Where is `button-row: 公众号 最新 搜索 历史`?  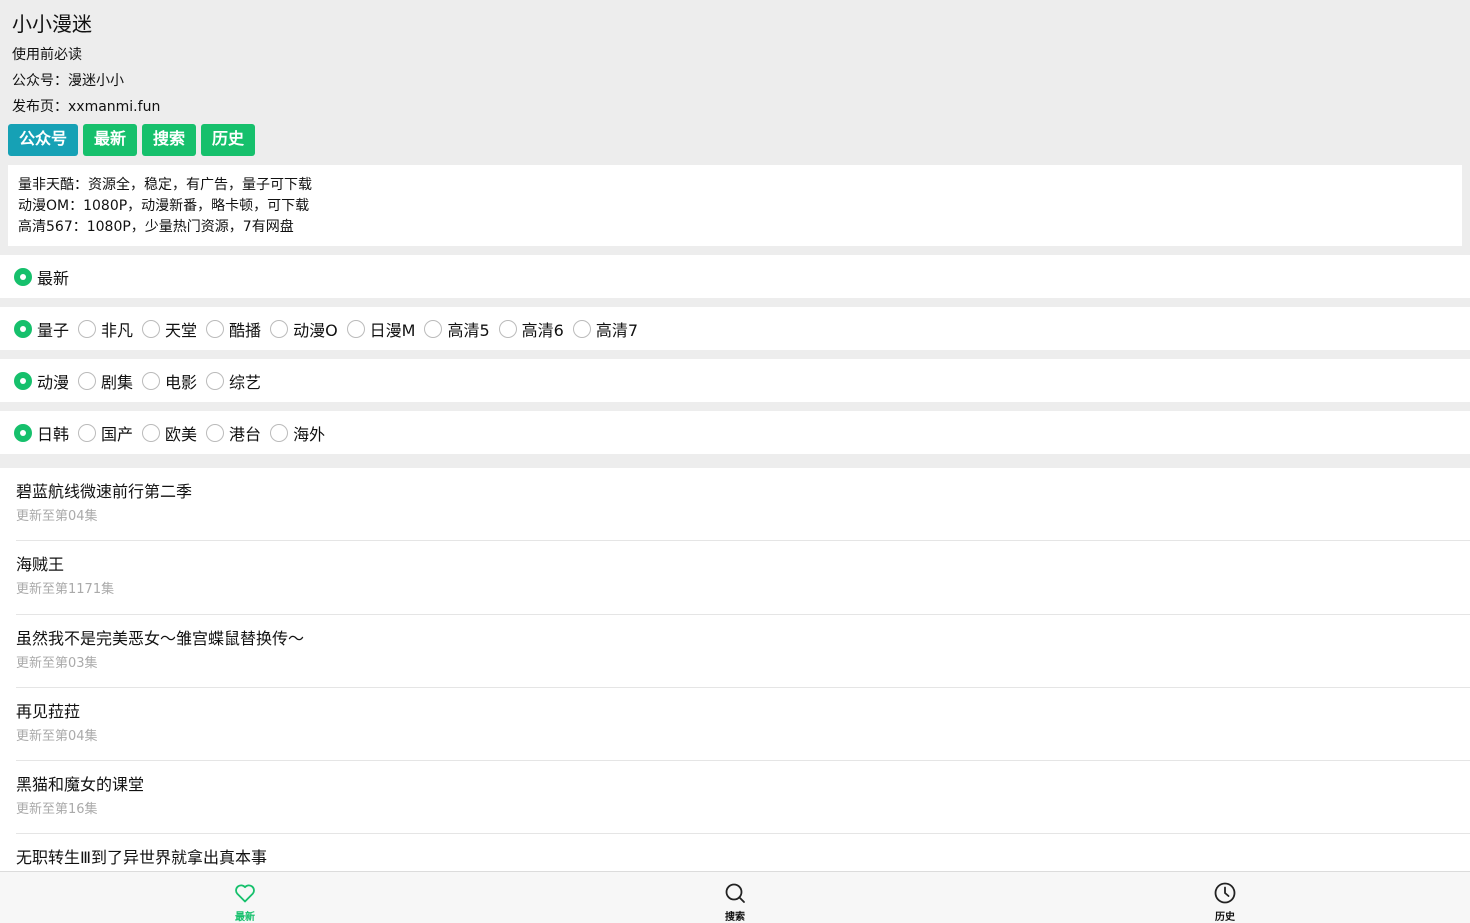
button-row: 公众号 最新 搜索 历史 is located at coordinates (735, 138).